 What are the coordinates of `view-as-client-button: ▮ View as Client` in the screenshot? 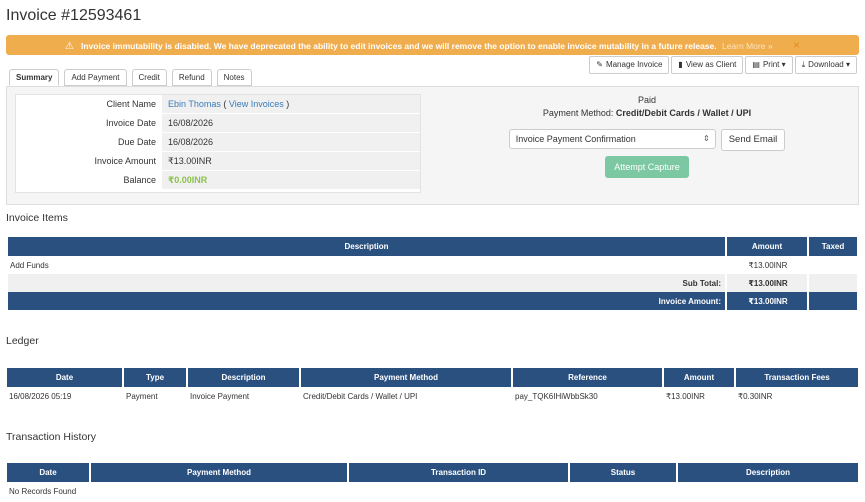 It's located at (707, 65).